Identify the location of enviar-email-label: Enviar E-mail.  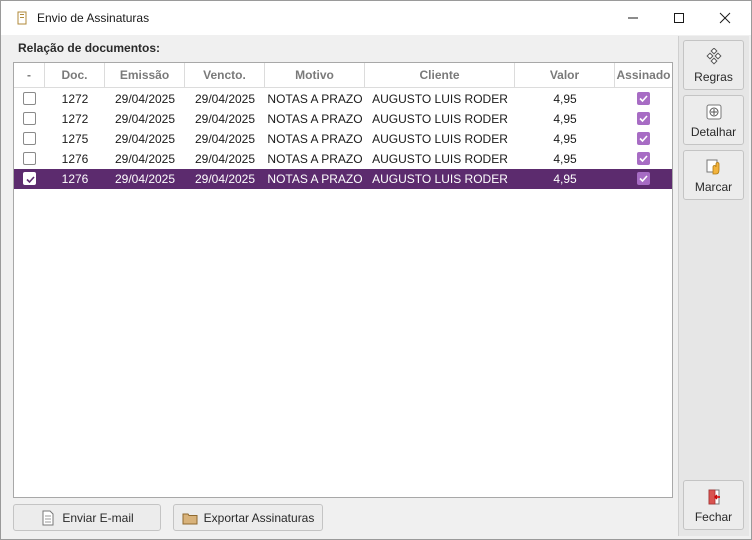
(98, 517).